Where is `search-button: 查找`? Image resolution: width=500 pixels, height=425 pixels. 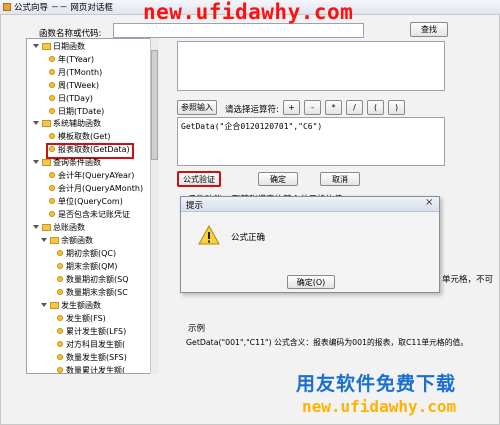 search-button: 查找 is located at coordinates (429, 29).